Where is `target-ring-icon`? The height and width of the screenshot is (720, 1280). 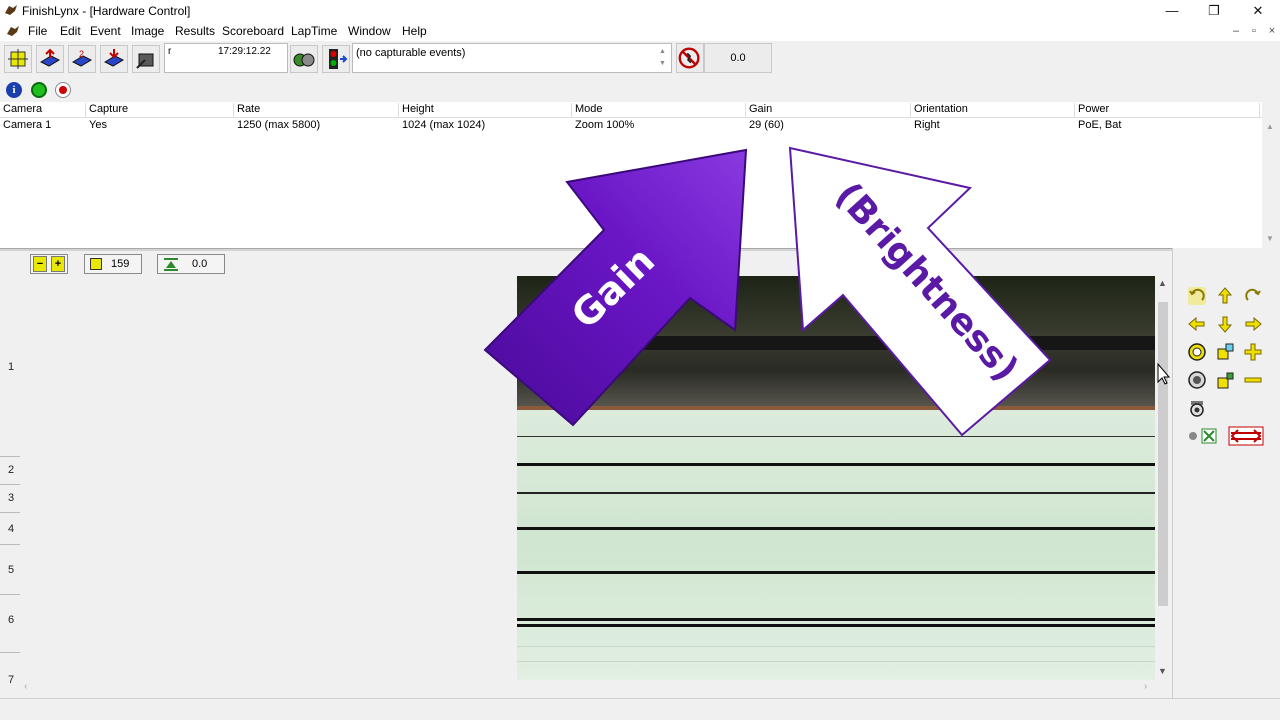 target-ring-icon is located at coordinates (1197, 352).